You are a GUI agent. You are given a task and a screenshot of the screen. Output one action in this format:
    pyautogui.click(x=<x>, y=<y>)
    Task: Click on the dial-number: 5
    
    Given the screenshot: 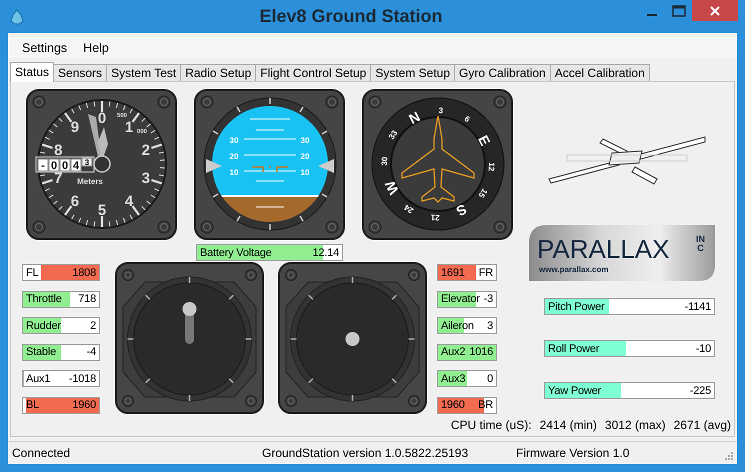 What is the action you would take?
    pyautogui.click(x=102, y=210)
    